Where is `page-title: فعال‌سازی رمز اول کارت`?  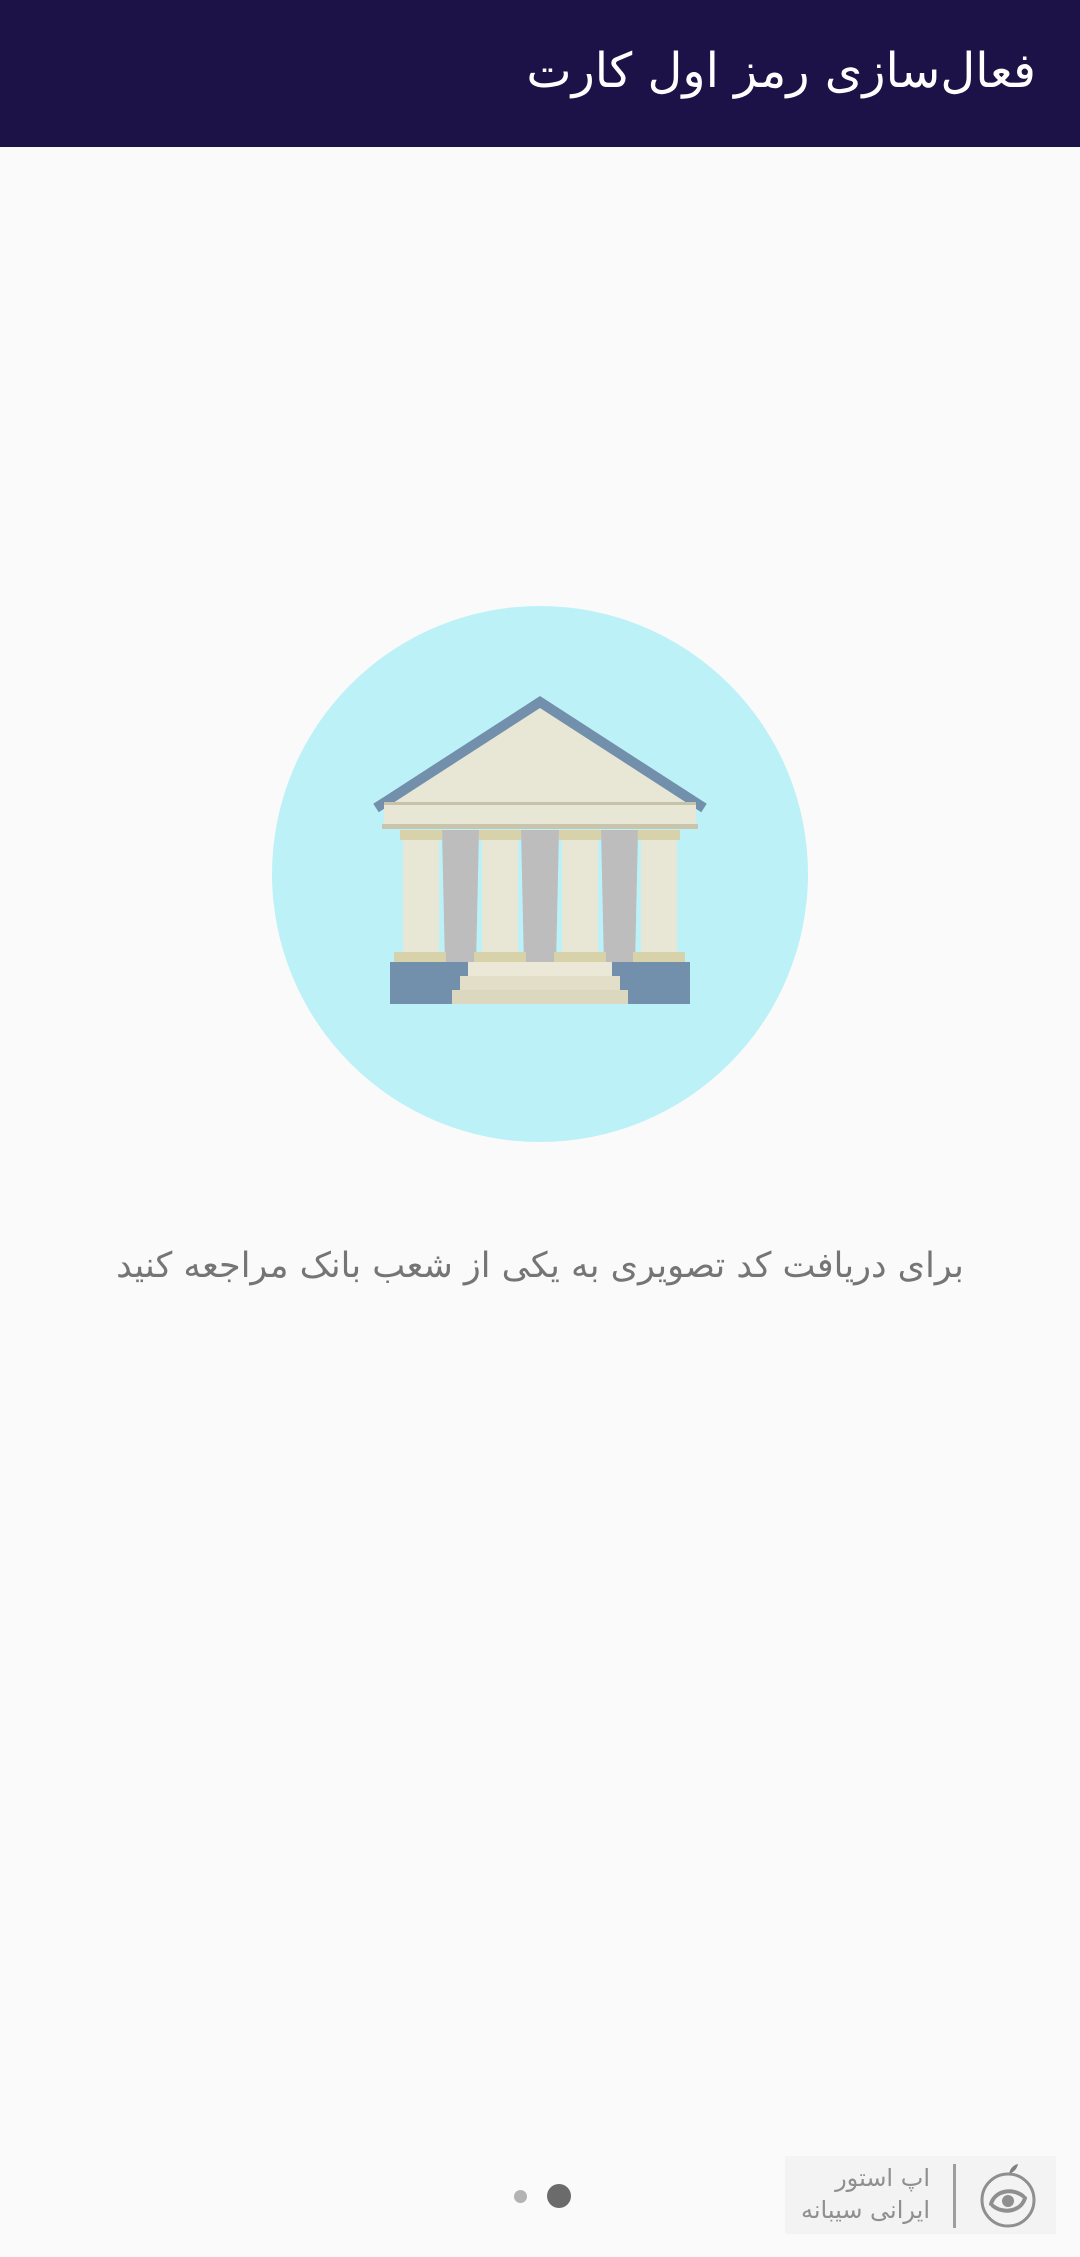
page-title: فعال‌سازی رمز اول کارت is located at coordinates (781, 71).